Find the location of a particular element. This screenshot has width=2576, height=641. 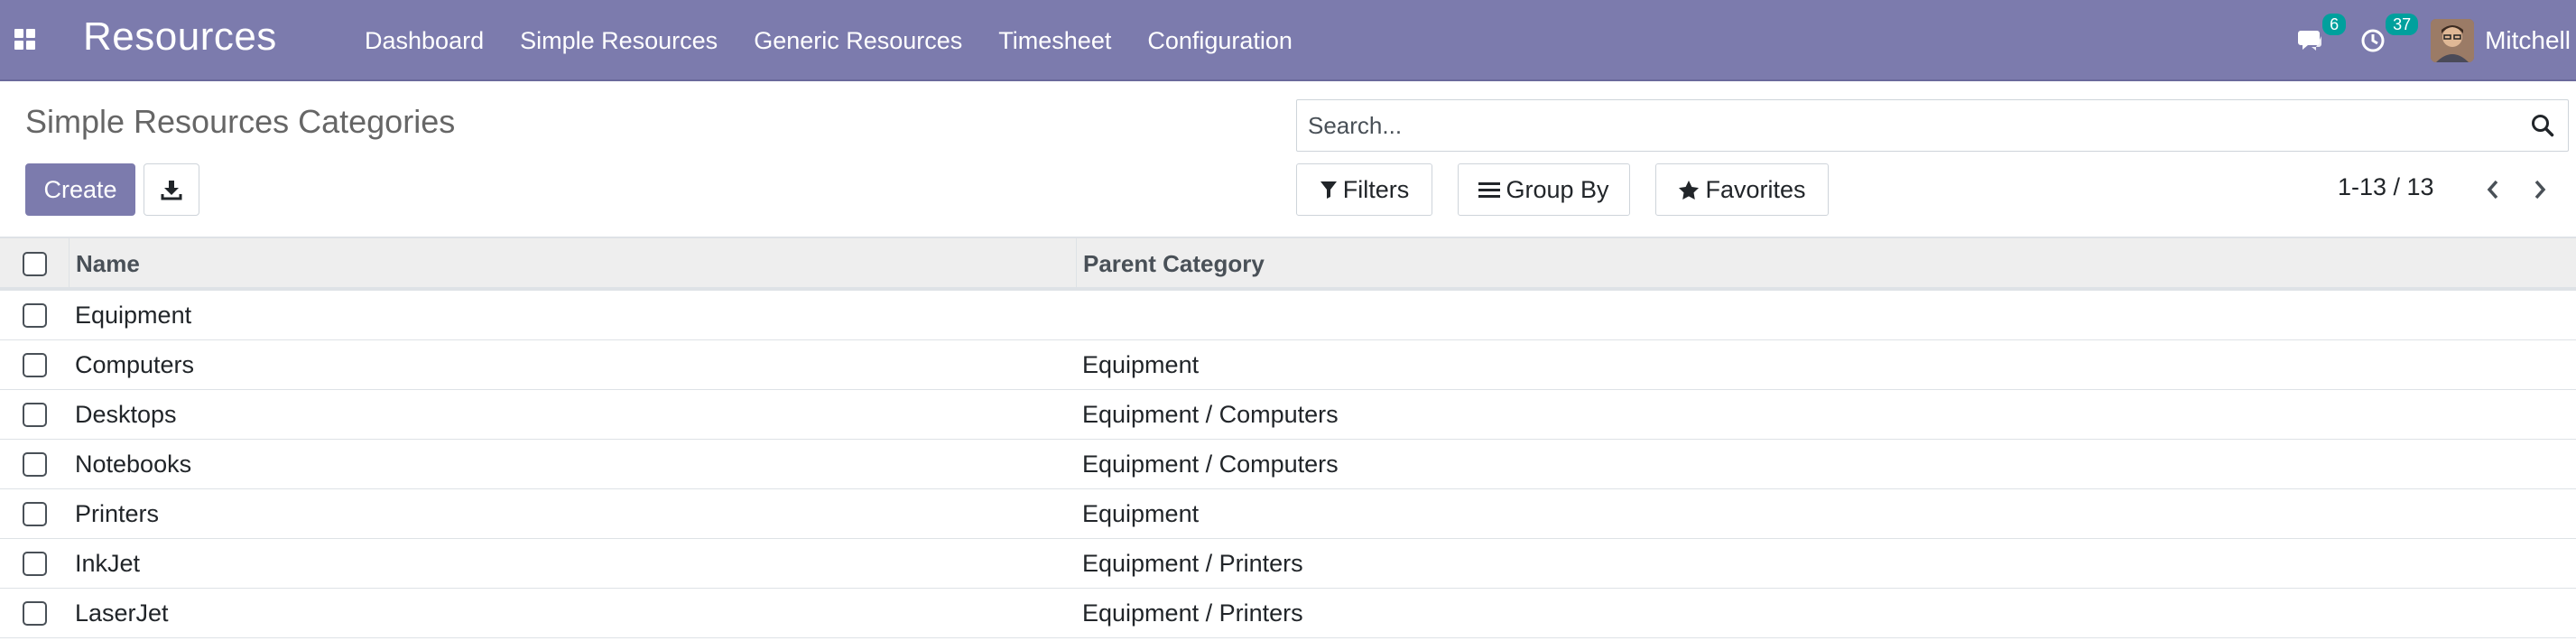

download-icon is located at coordinates (171, 190).